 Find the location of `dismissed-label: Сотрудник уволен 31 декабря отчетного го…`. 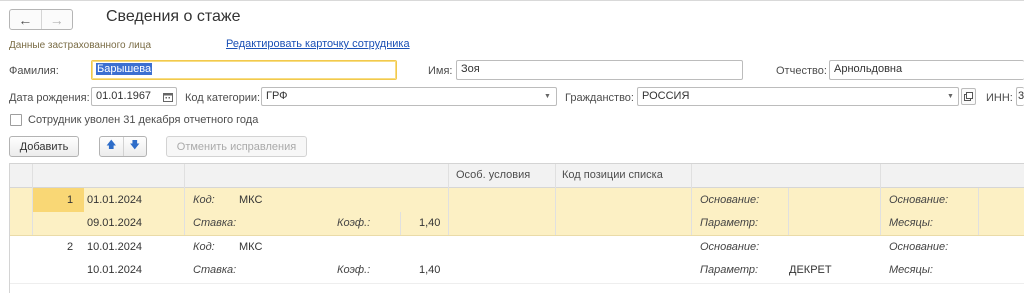

dismissed-label: Сотрудник уволен 31 декабря отчетного го… is located at coordinates (143, 120).